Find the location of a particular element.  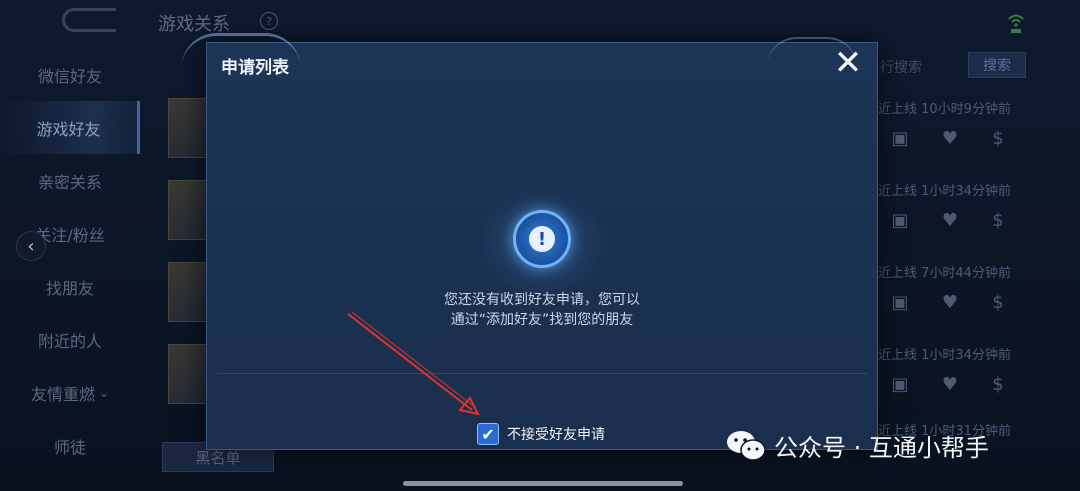

sidebar-item-mentor: 师徒 is located at coordinates (70, 445).